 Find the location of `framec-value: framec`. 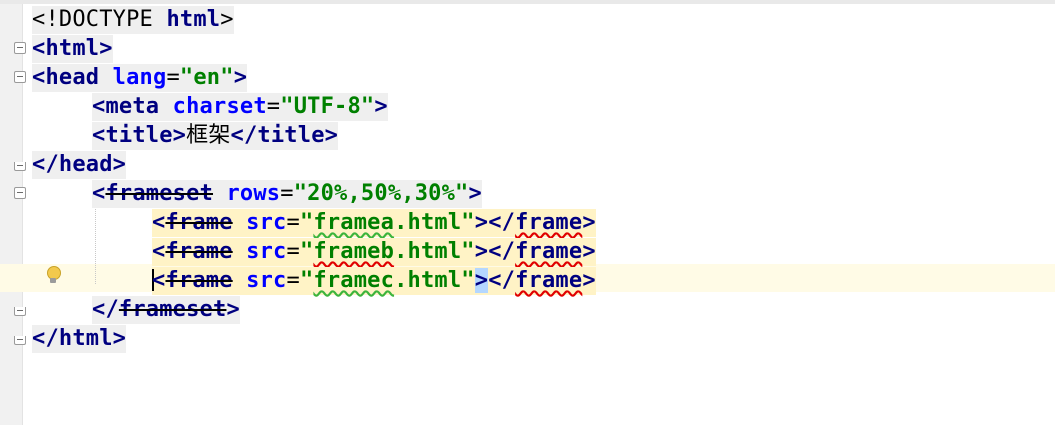

framec-value: framec is located at coordinates (354, 280).